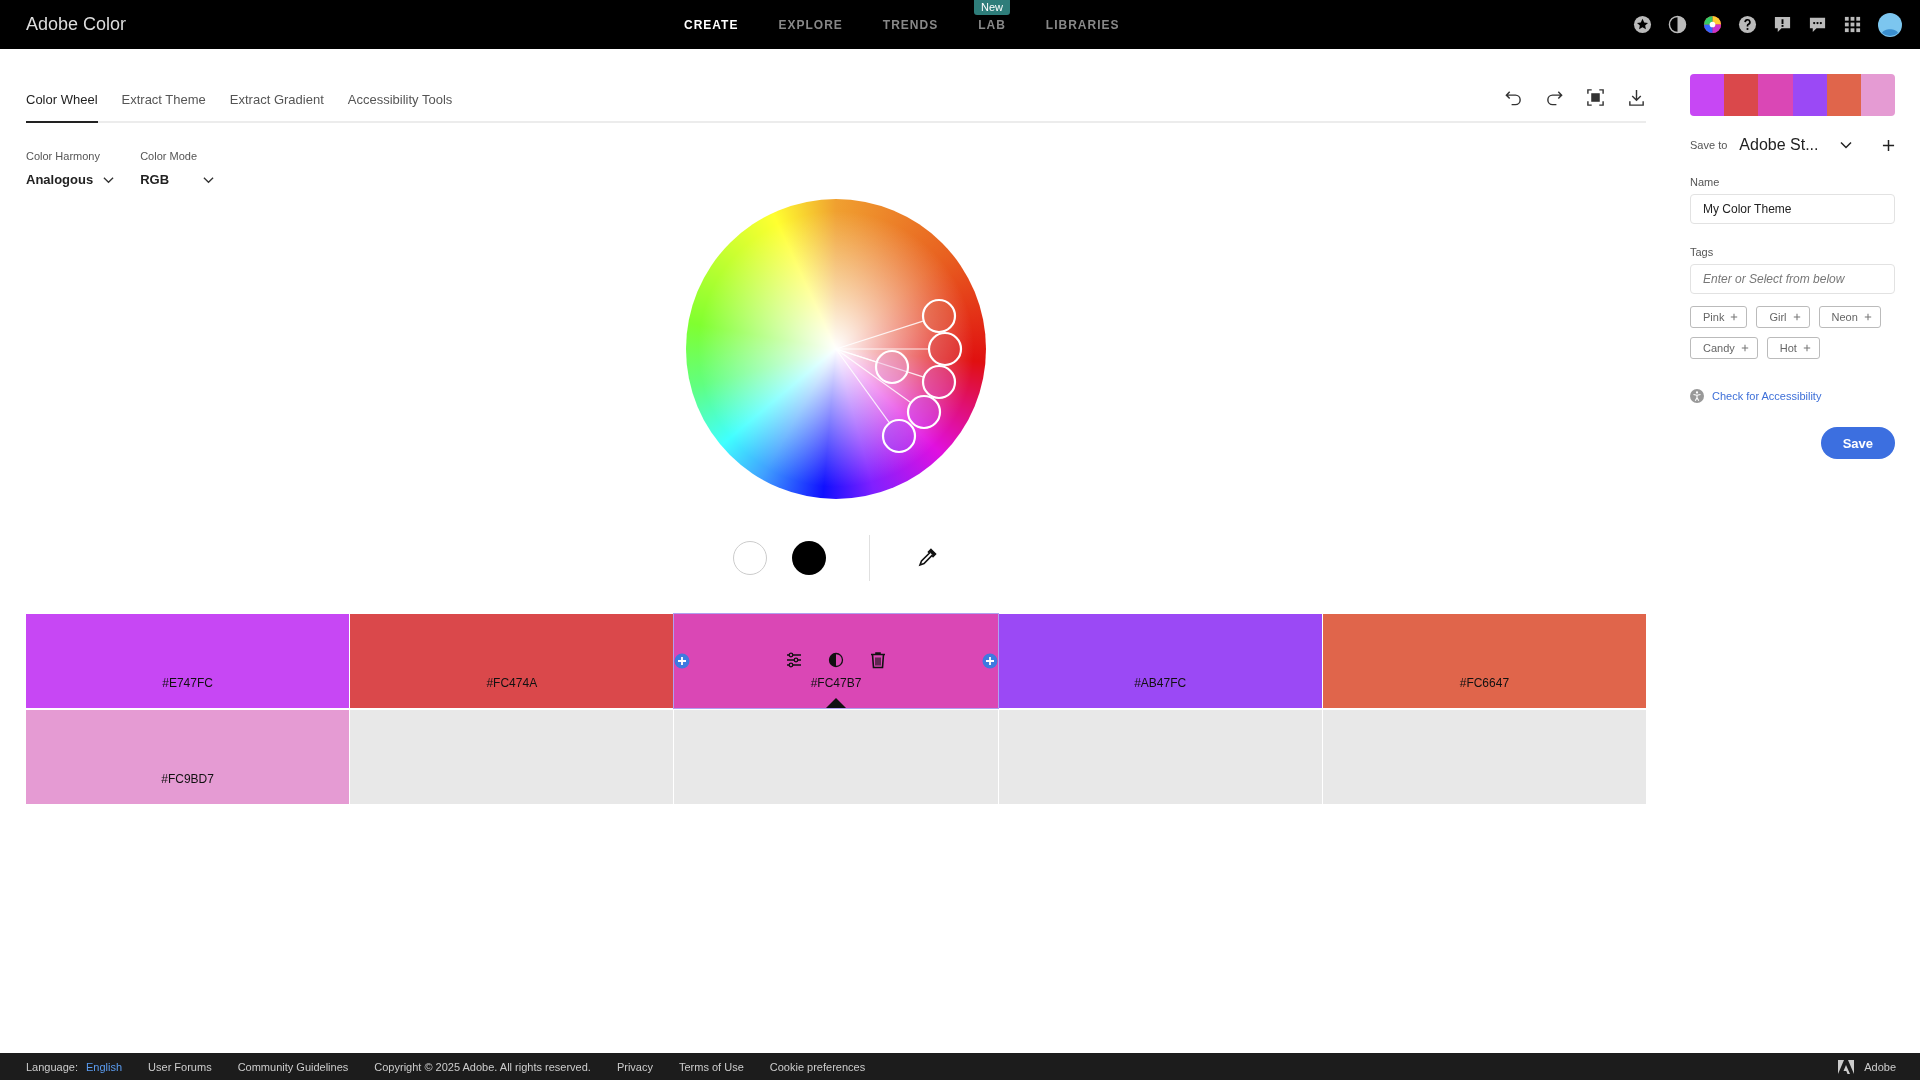 The height and width of the screenshot is (1080, 1920). Describe the element at coordinates (836, 703) in the screenshot. I see `triangle-marker-icon` at that location.